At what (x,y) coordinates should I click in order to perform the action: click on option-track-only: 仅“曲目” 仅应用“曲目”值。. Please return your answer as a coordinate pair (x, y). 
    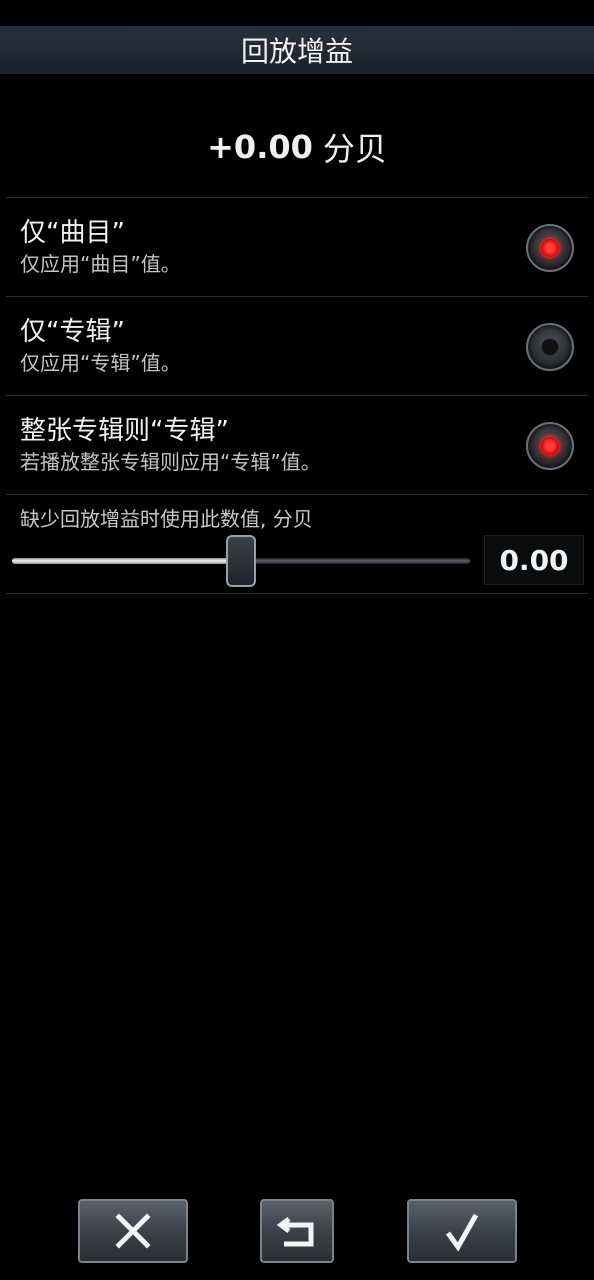
    Looking at the image, I should click on (297, 247).